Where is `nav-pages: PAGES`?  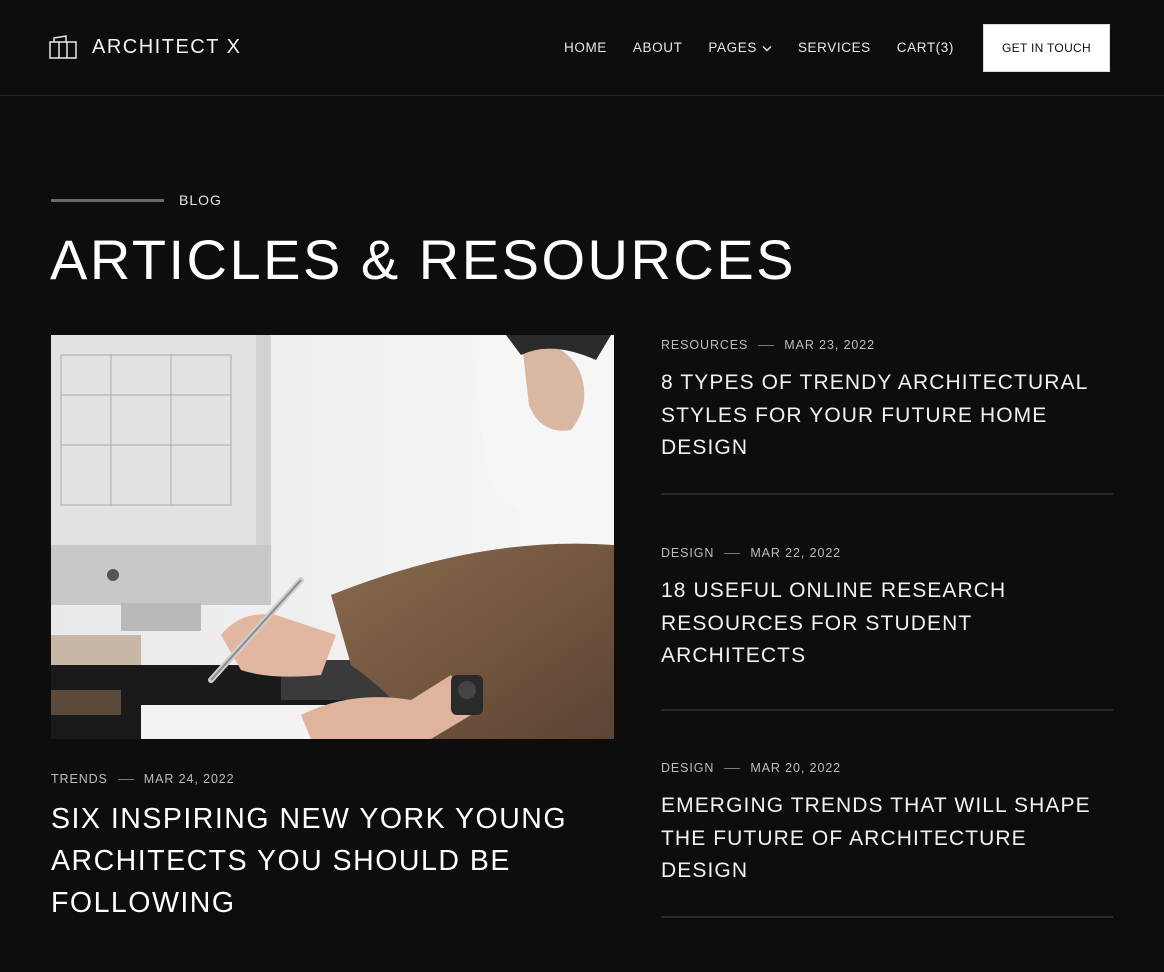 nav-pages: PAGES is located at coordinates (740, 47).